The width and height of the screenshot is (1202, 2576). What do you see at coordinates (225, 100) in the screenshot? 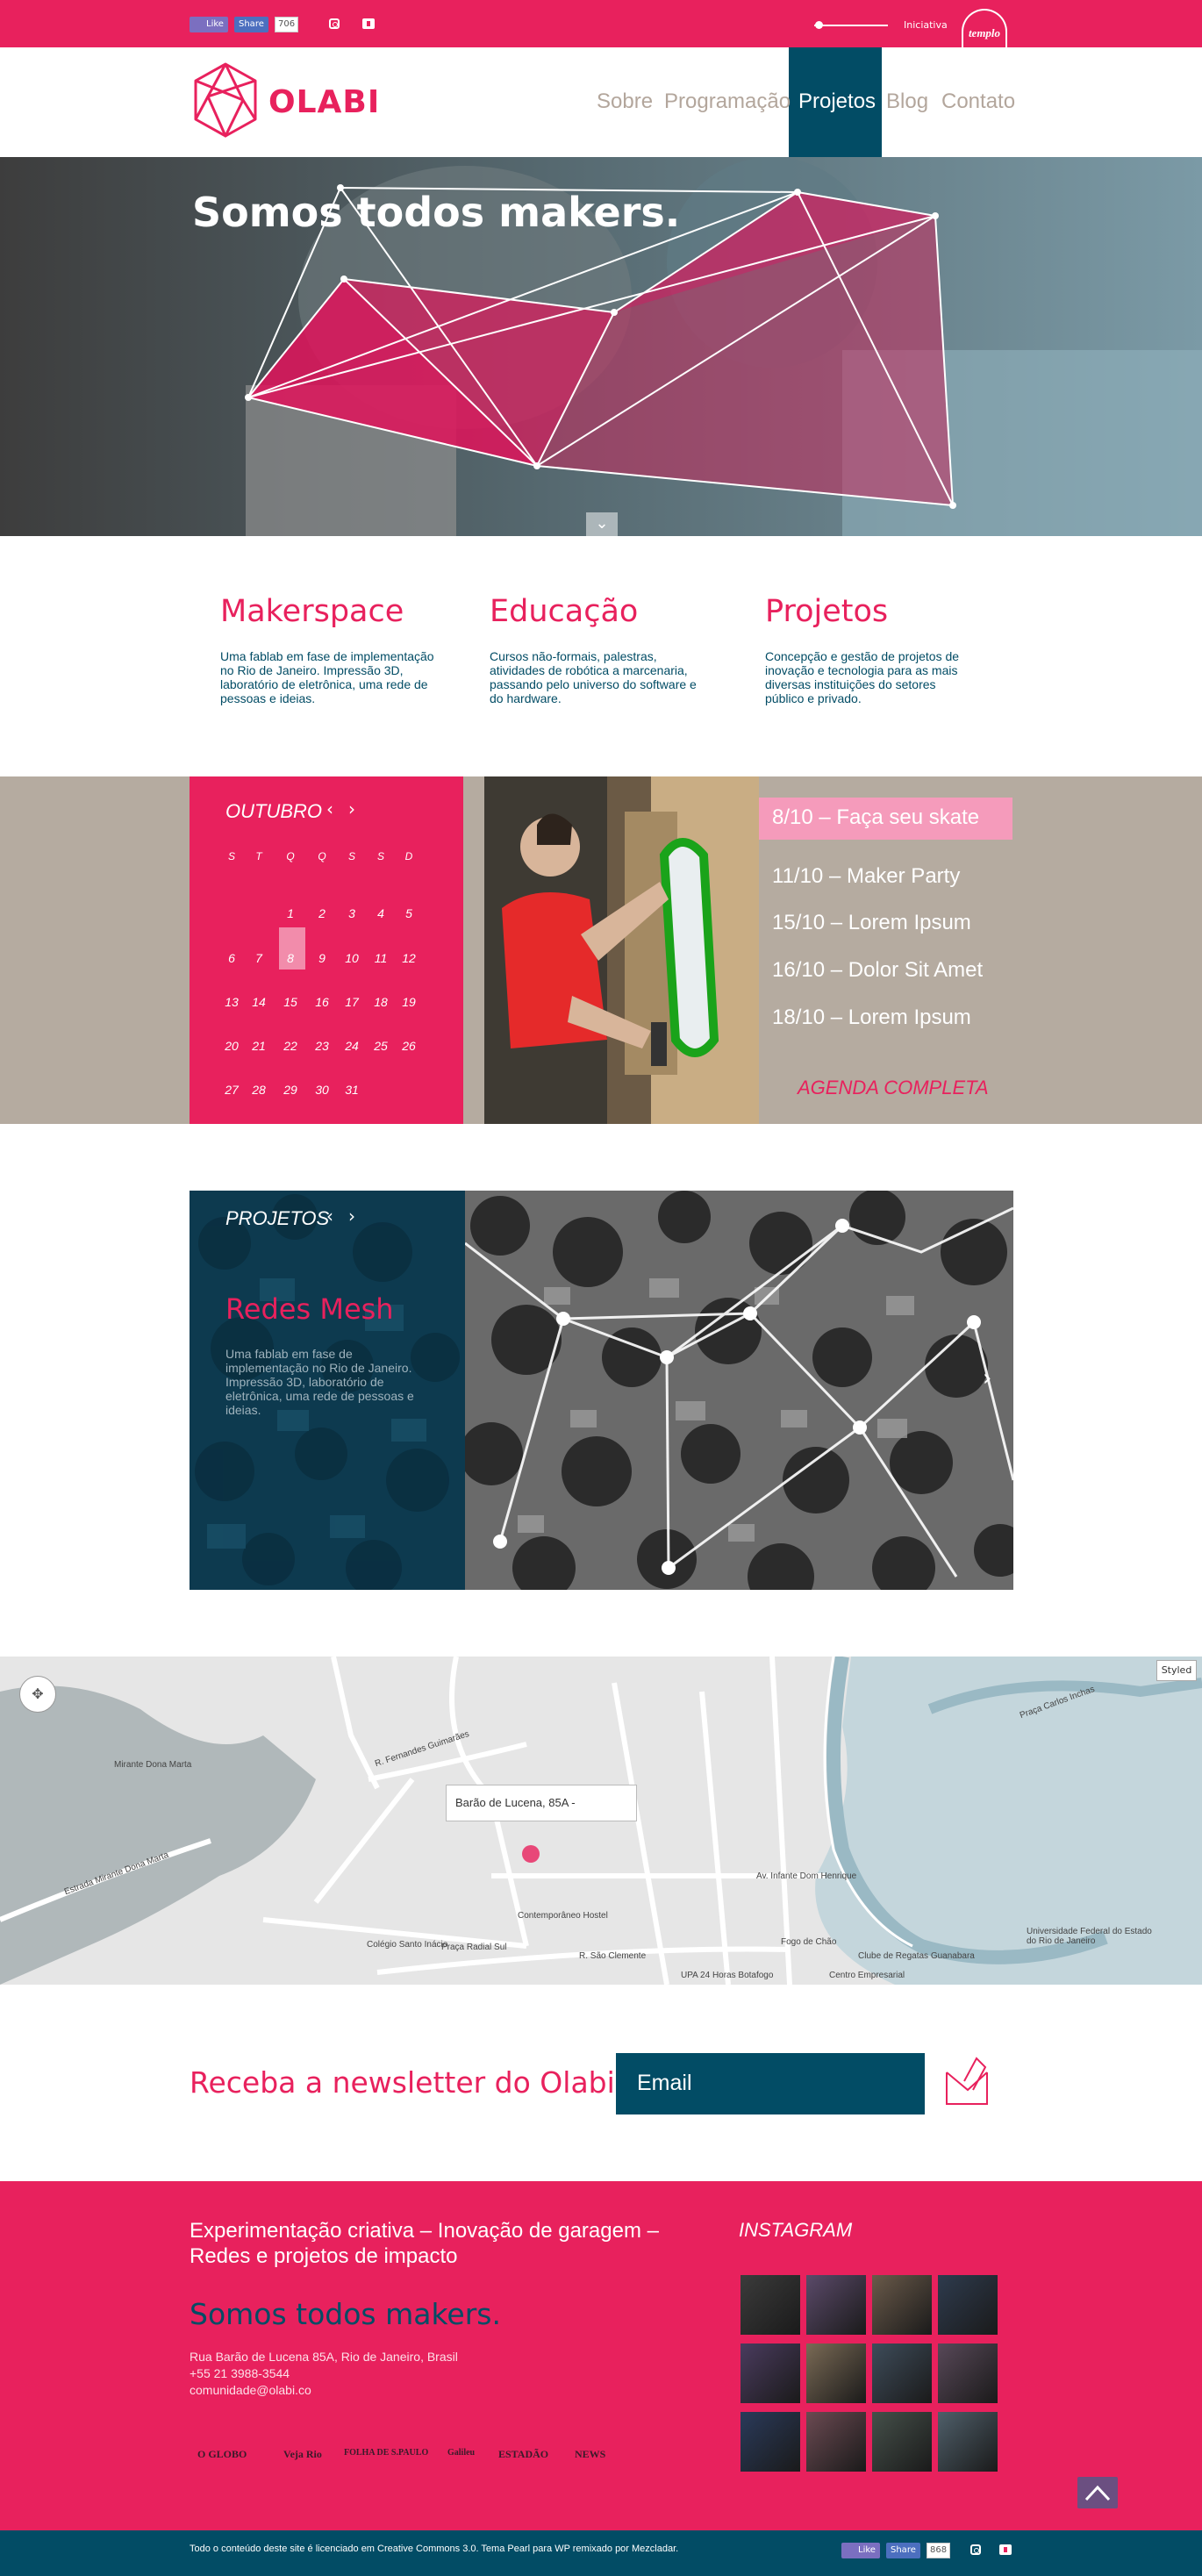
I see `olabi-logo-icon` at bounding box center [225, 100].